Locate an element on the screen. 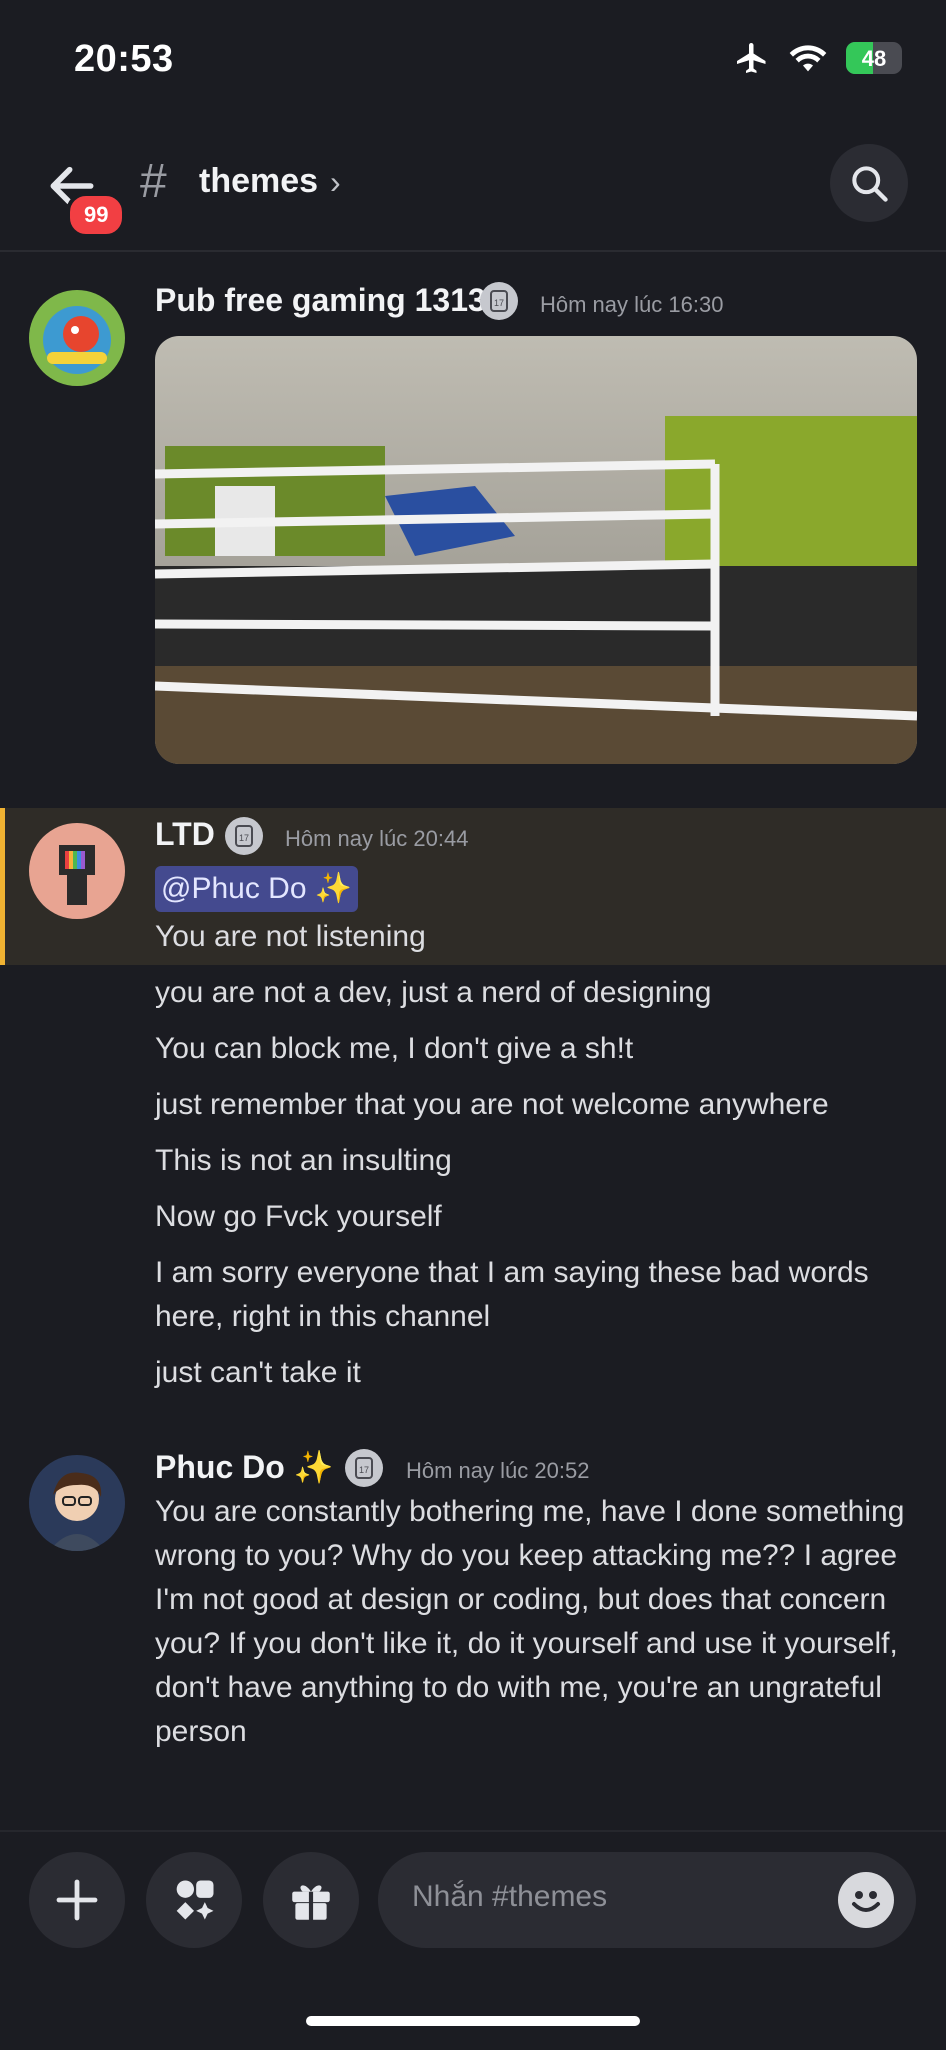 This screenshot has height=2050, width=946. user-mention: @Phuc Do ✨ is located at coordinates (257, 889).